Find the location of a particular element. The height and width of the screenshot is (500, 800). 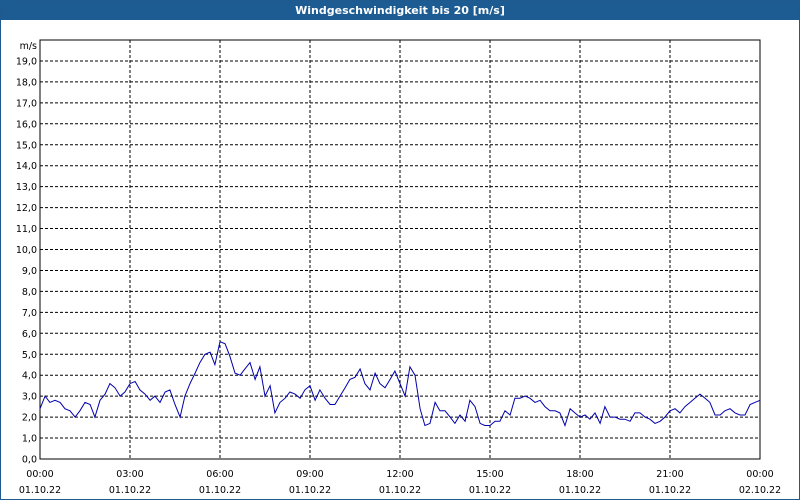

x-tick-time-label: 12:00 is located at coordinates (399, 474).